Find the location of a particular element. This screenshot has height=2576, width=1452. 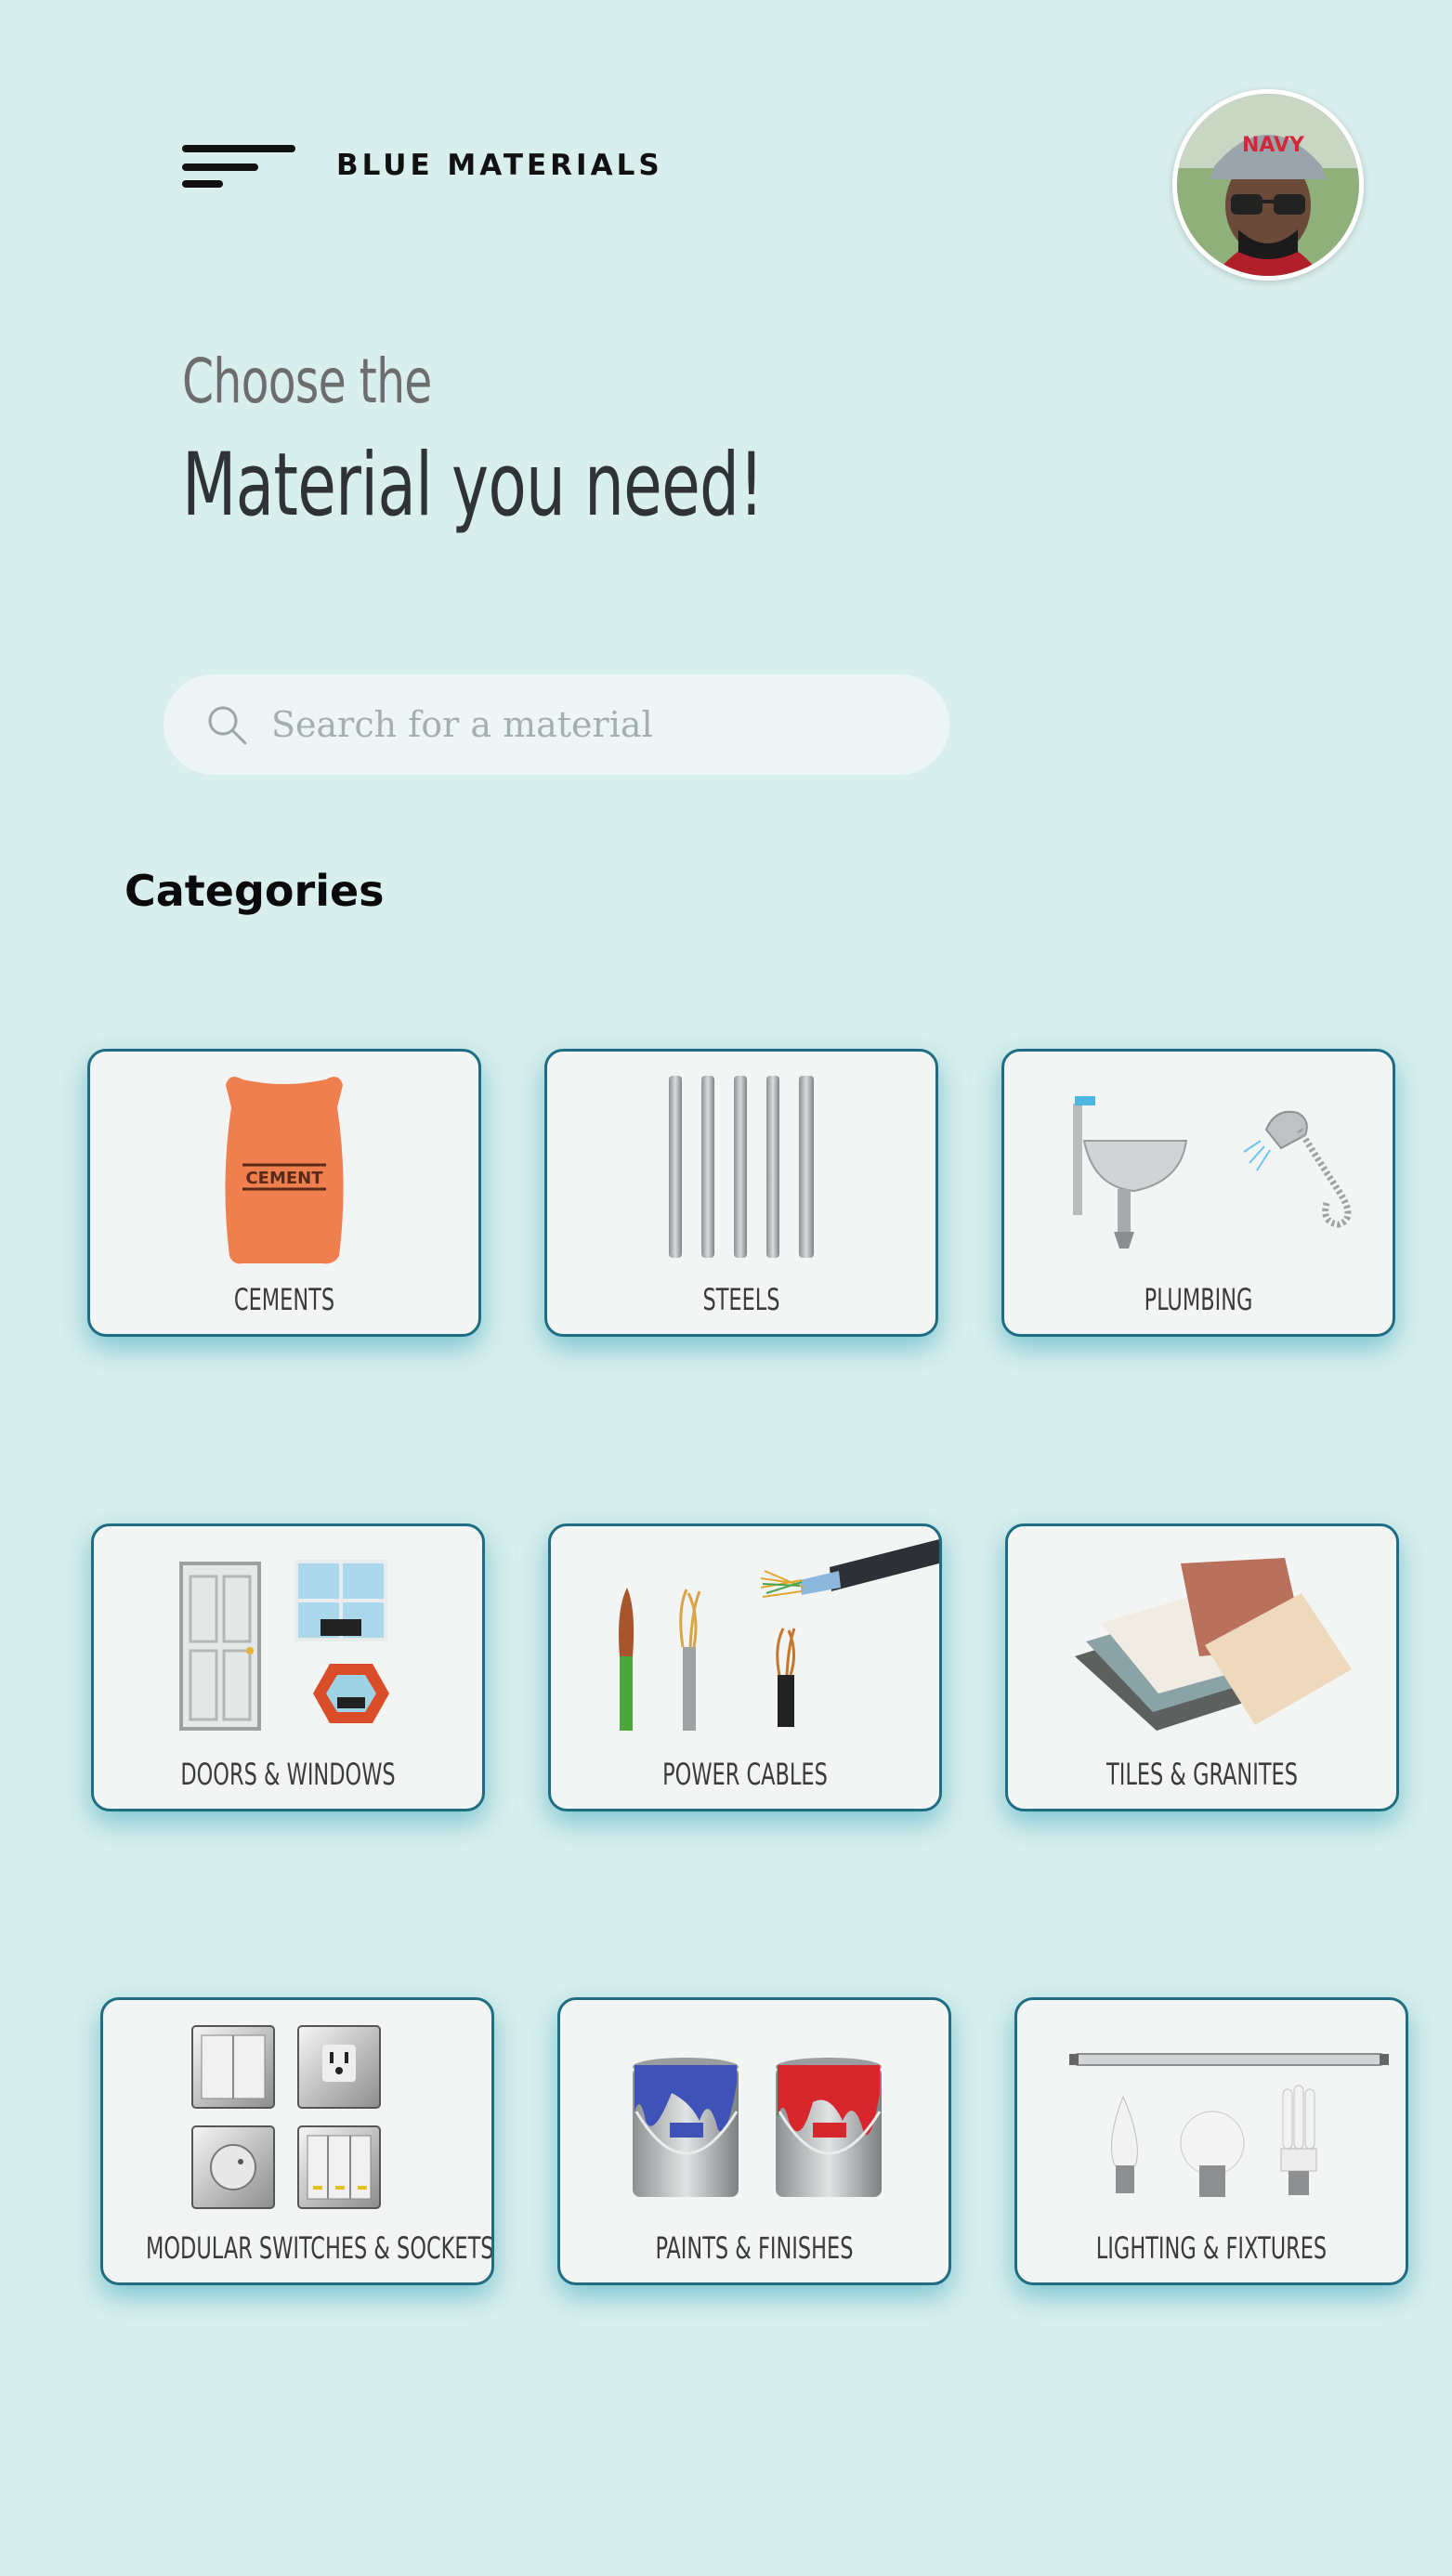

category-card-paints-finishes: PAINTS & FINISHES is located at coordinates (754, 2141).